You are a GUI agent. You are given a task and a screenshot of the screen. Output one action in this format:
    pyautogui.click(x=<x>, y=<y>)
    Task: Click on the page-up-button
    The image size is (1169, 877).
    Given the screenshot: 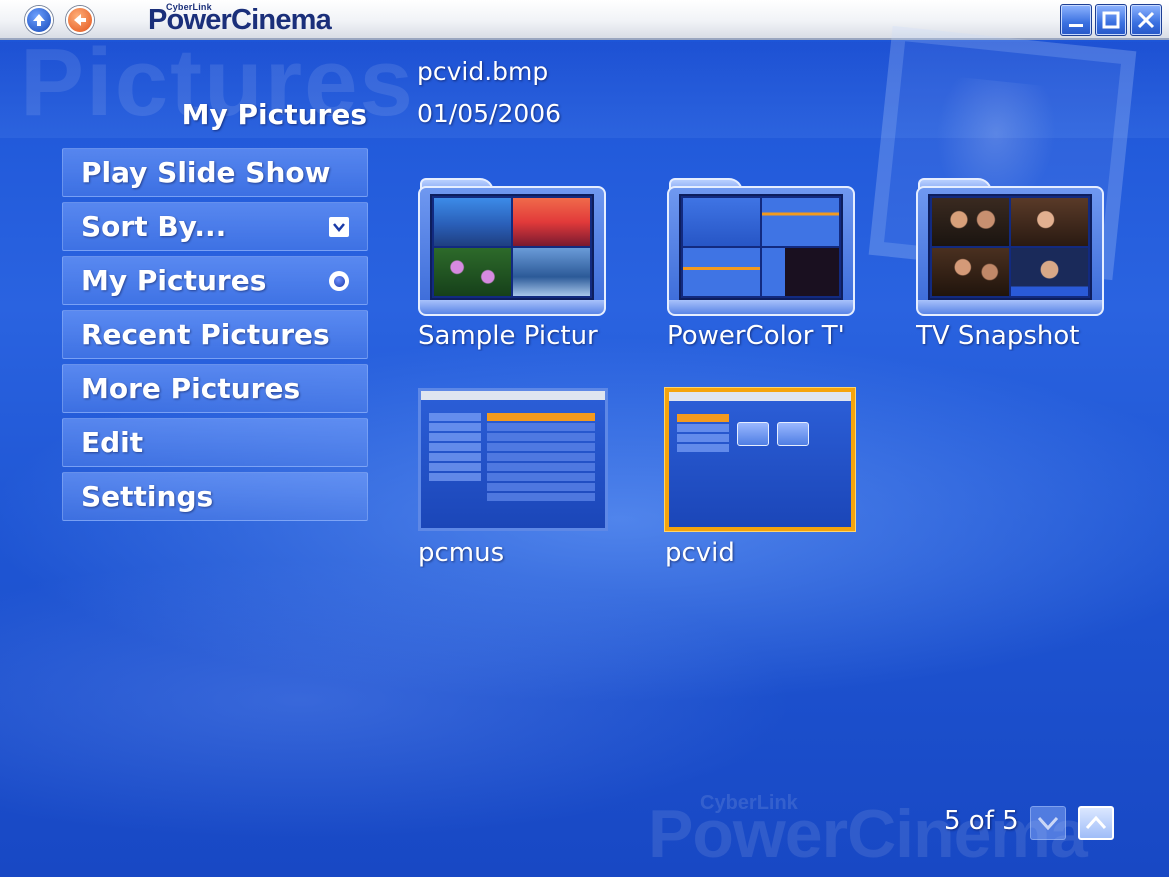 What is the action you would take?
    pyautogui.click(x=1096, y=823)
    